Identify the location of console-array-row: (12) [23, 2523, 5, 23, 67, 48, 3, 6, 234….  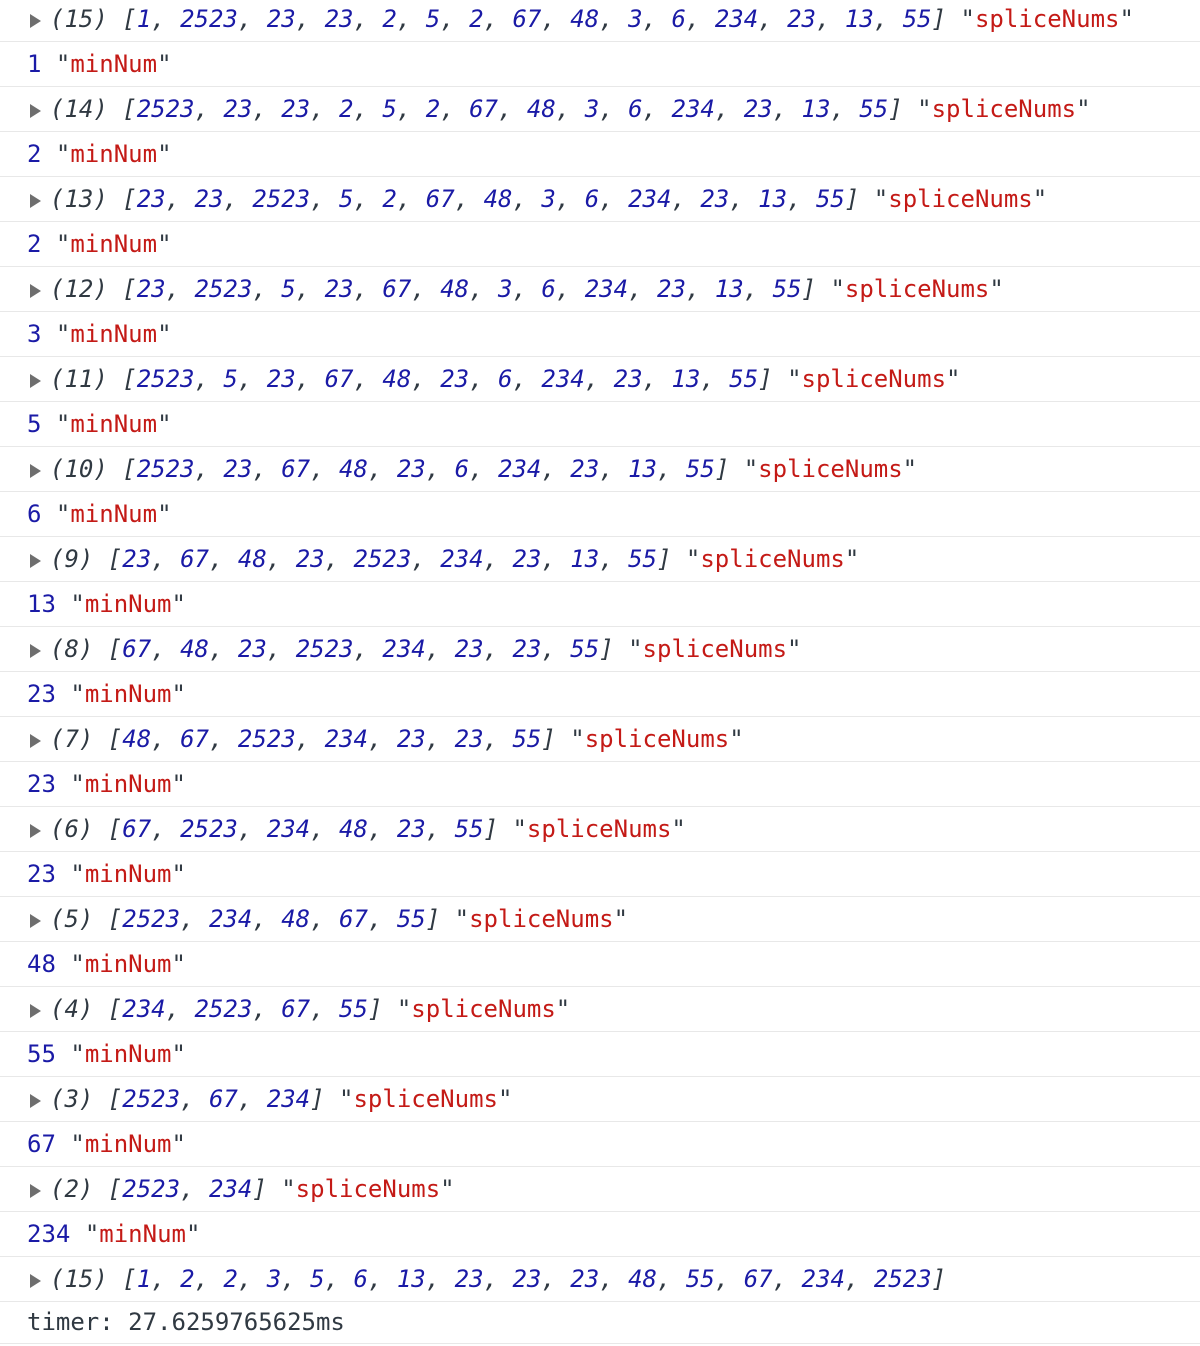
(600, 289).